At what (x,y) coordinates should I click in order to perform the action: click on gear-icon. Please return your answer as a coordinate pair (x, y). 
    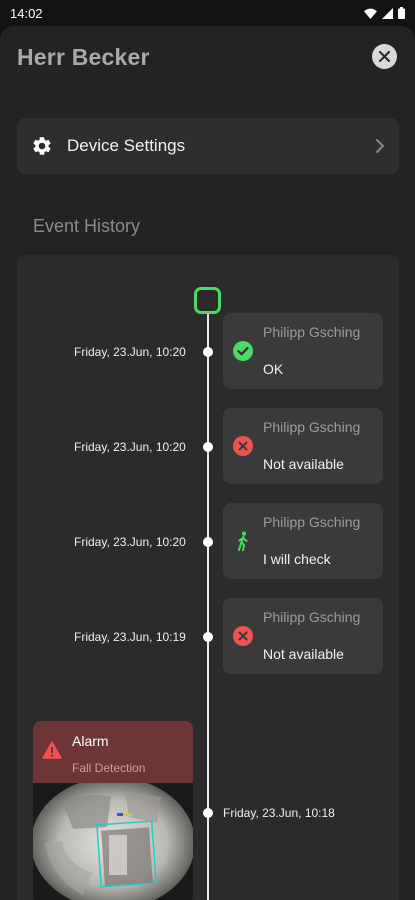
    Looking at the image, I should click on (42, 146).